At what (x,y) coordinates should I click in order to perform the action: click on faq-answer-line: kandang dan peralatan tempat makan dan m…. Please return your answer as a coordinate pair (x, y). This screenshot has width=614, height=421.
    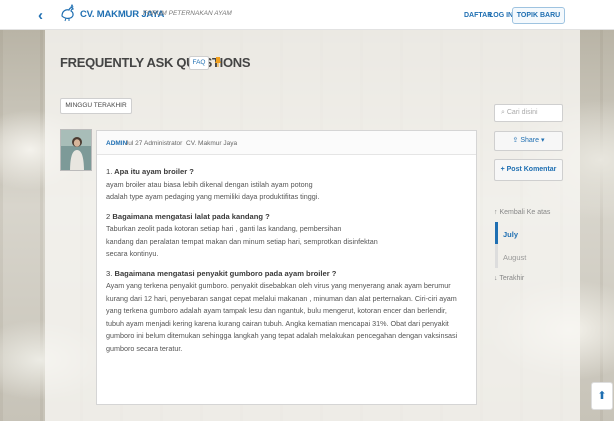
    Looking at the image, I should click on (242, 241).